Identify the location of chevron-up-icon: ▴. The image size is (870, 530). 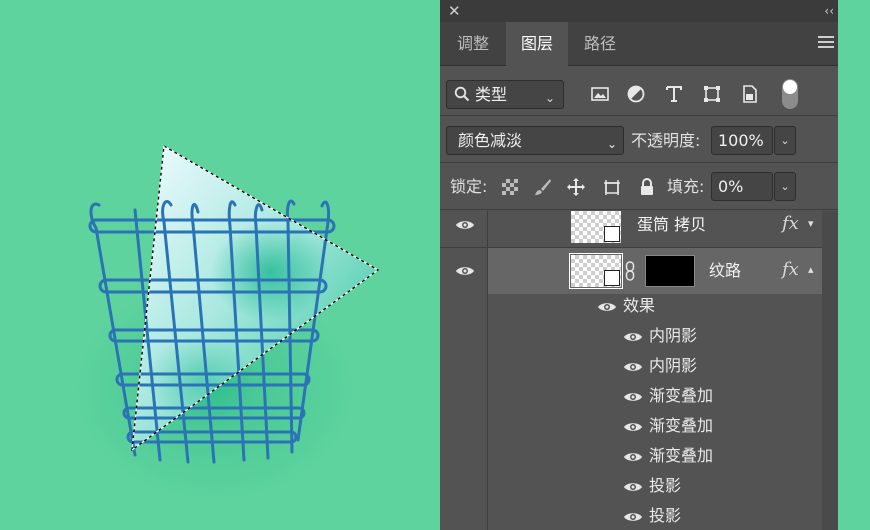
(811, 269).